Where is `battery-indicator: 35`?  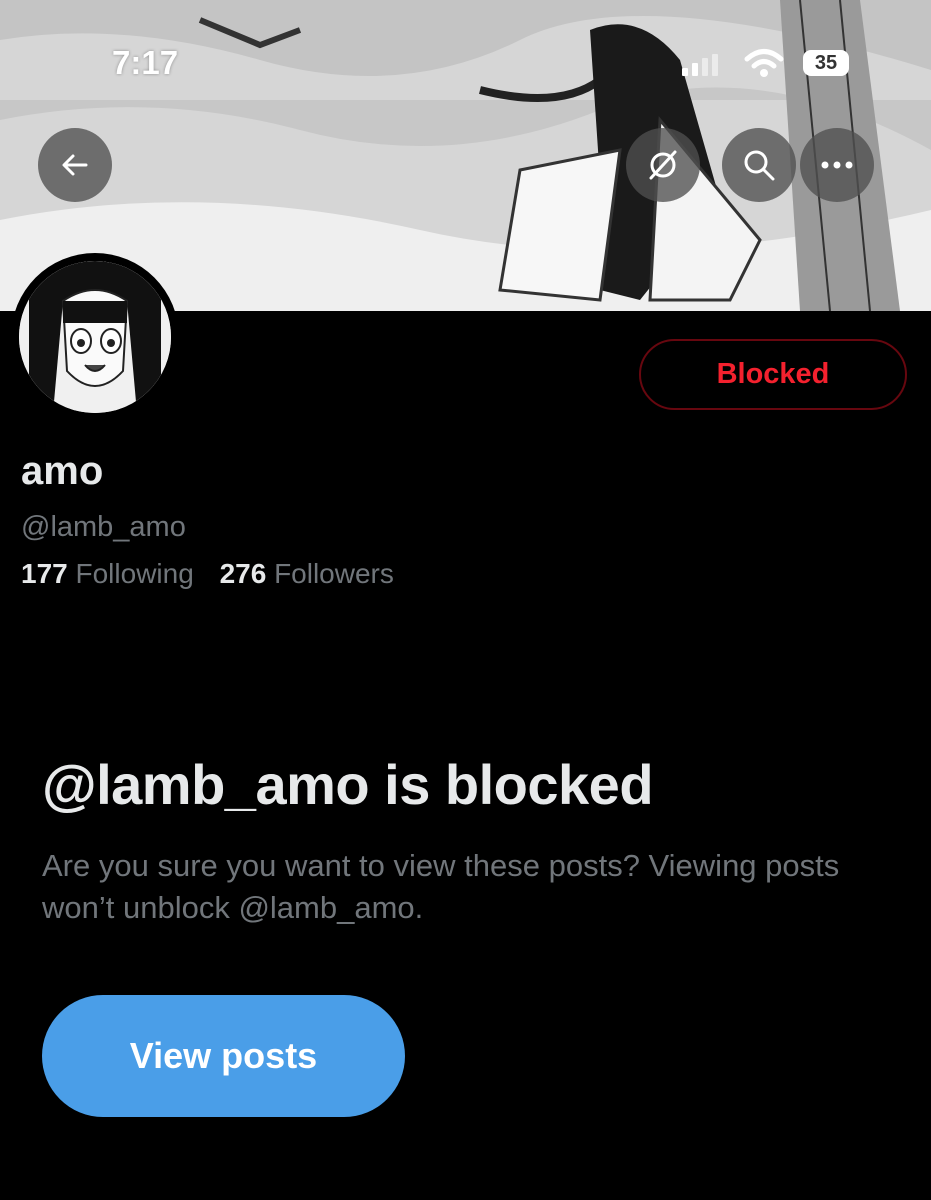
battery-indicator: 35 is located at coordinates (826, 63).